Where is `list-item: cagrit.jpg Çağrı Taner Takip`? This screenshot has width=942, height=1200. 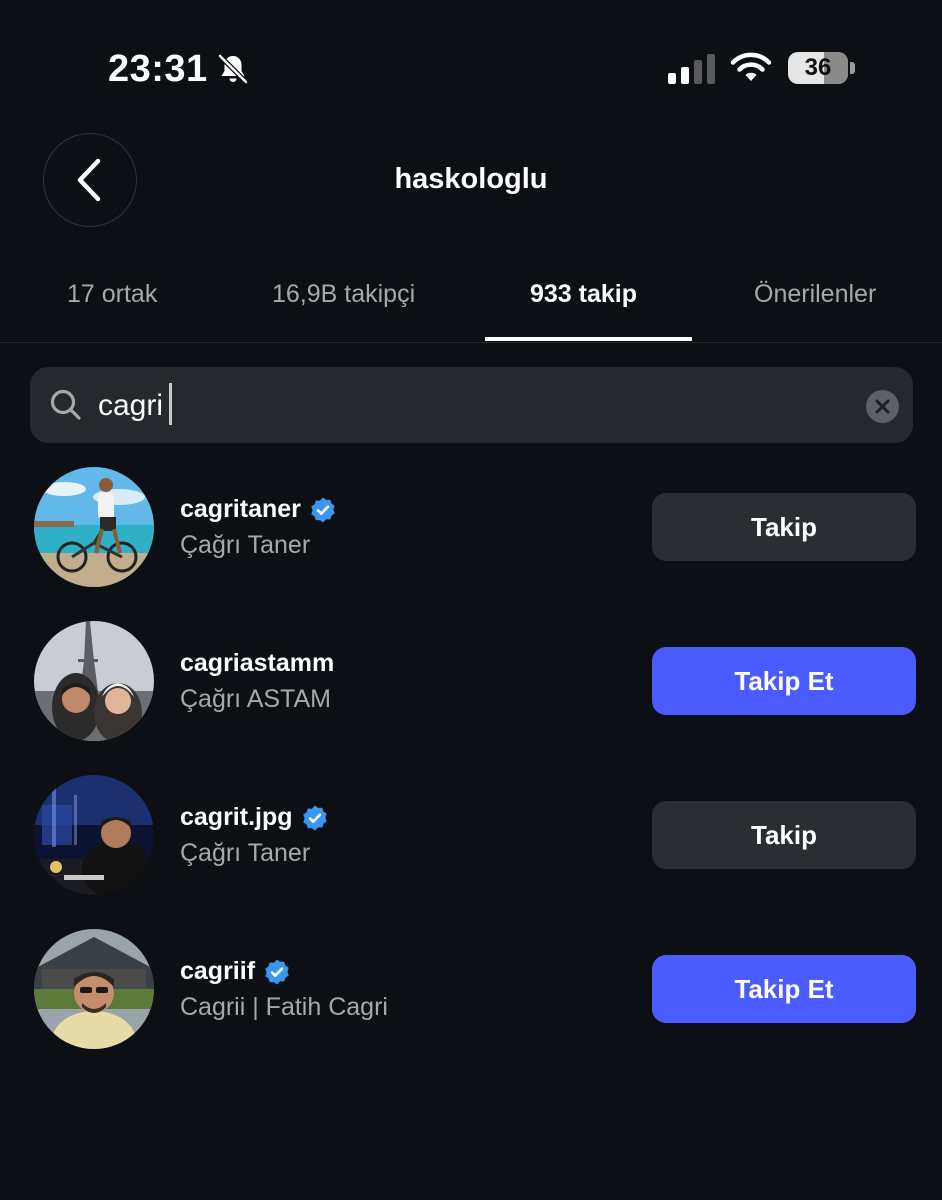
list-item: cagrit.jpg Çağrı Taner Takip is located at coordinates (471, 835).